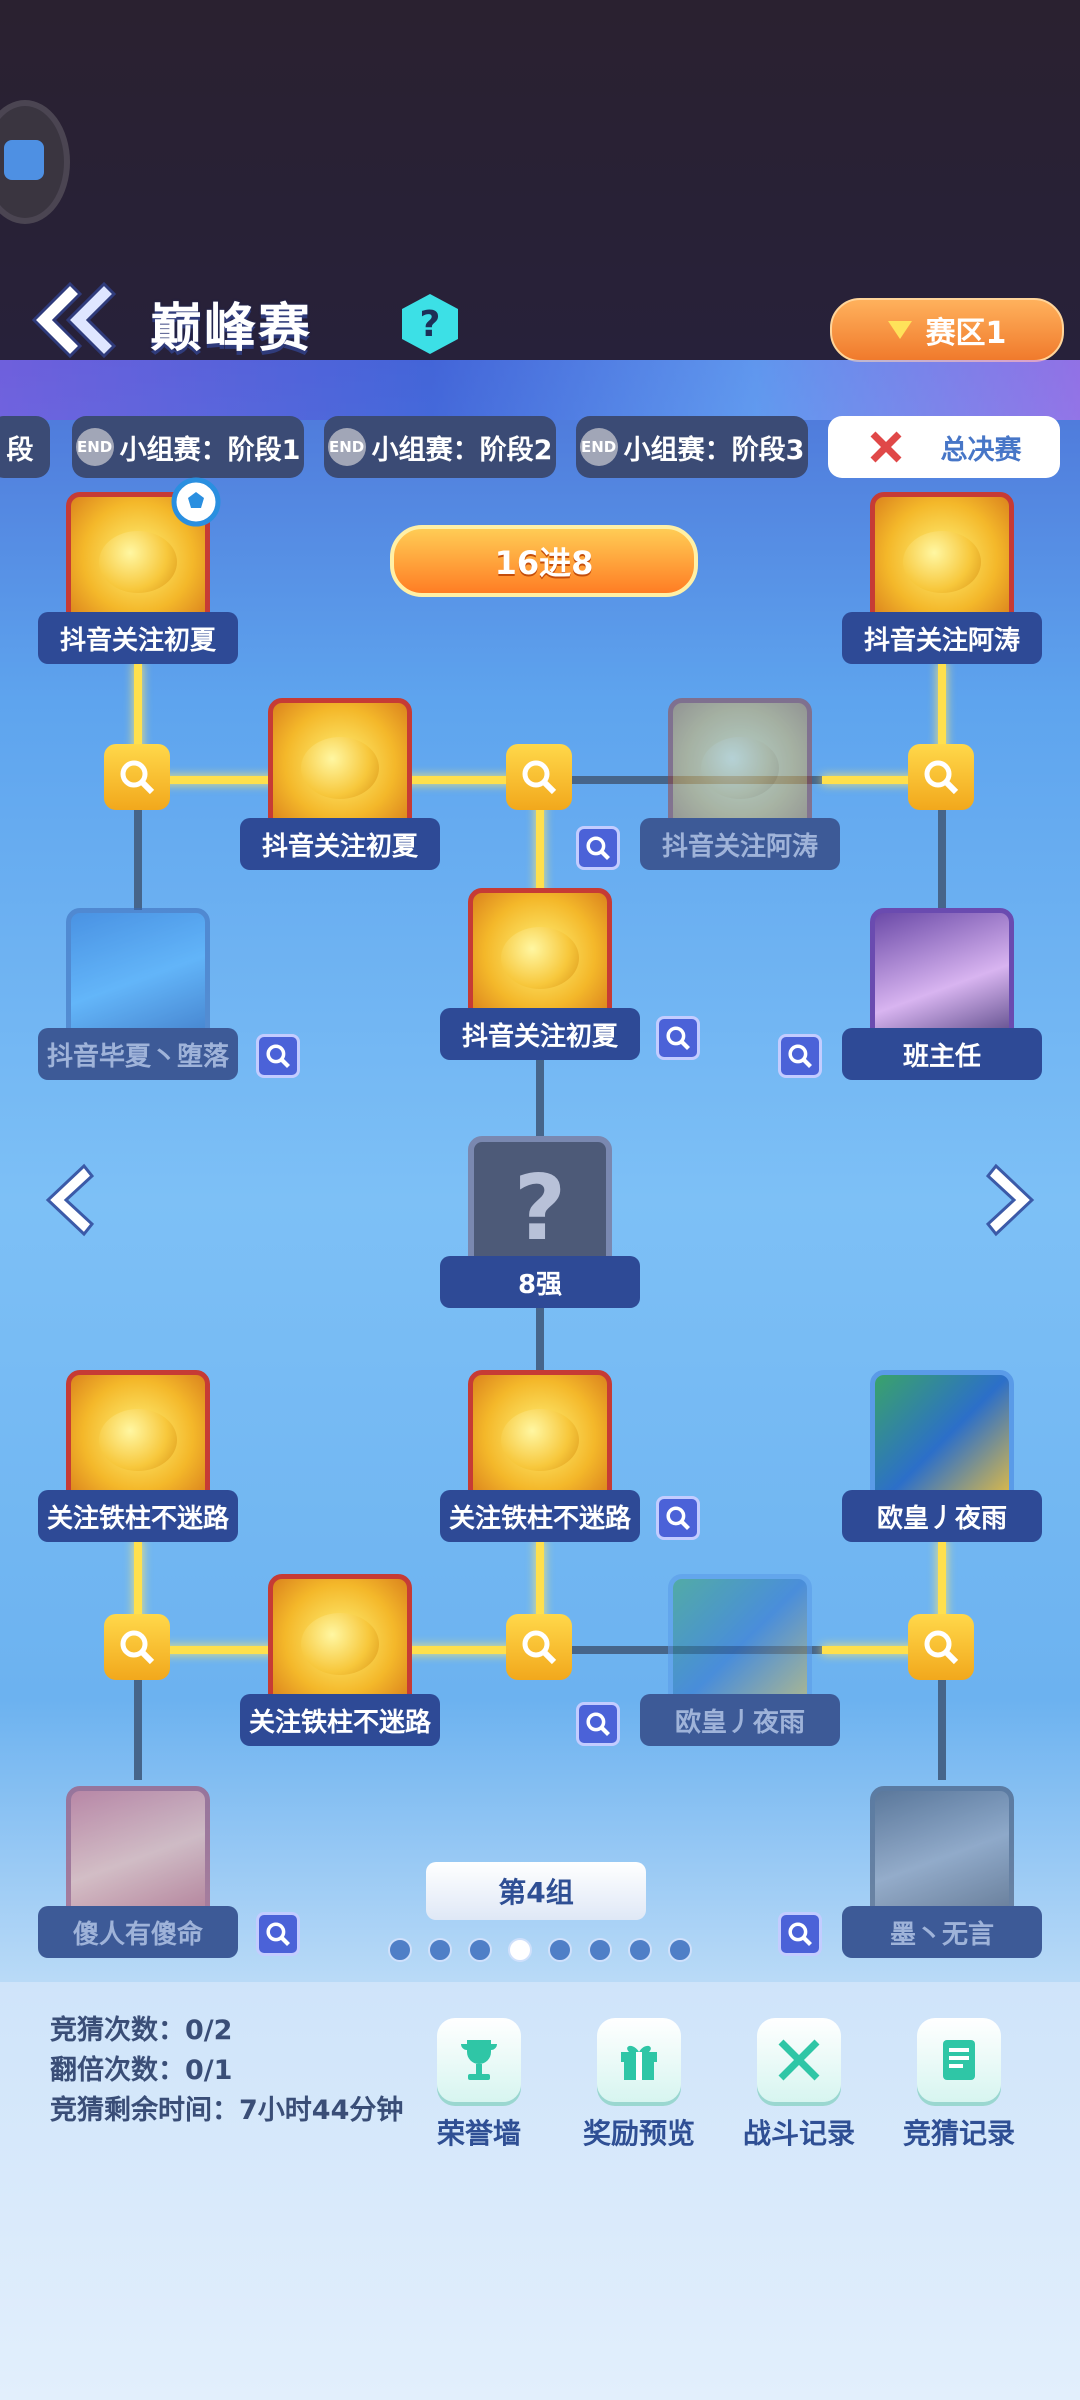  I want to click on next-group-arrow, so click(1012, 1200).